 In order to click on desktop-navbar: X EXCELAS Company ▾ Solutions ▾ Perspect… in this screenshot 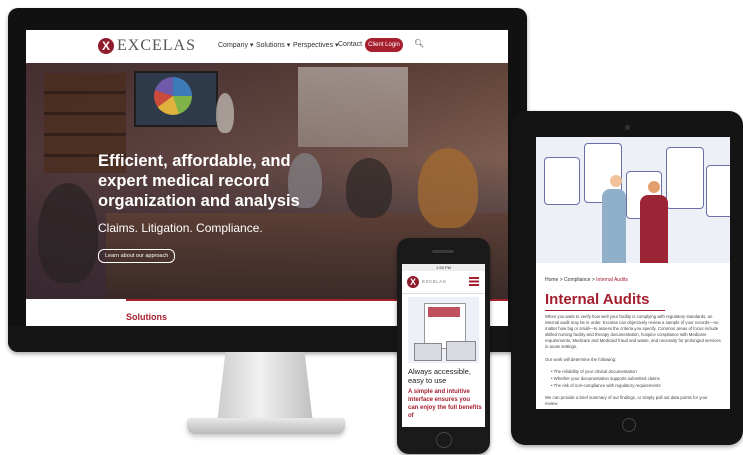, I will do `click(267, 47)`.